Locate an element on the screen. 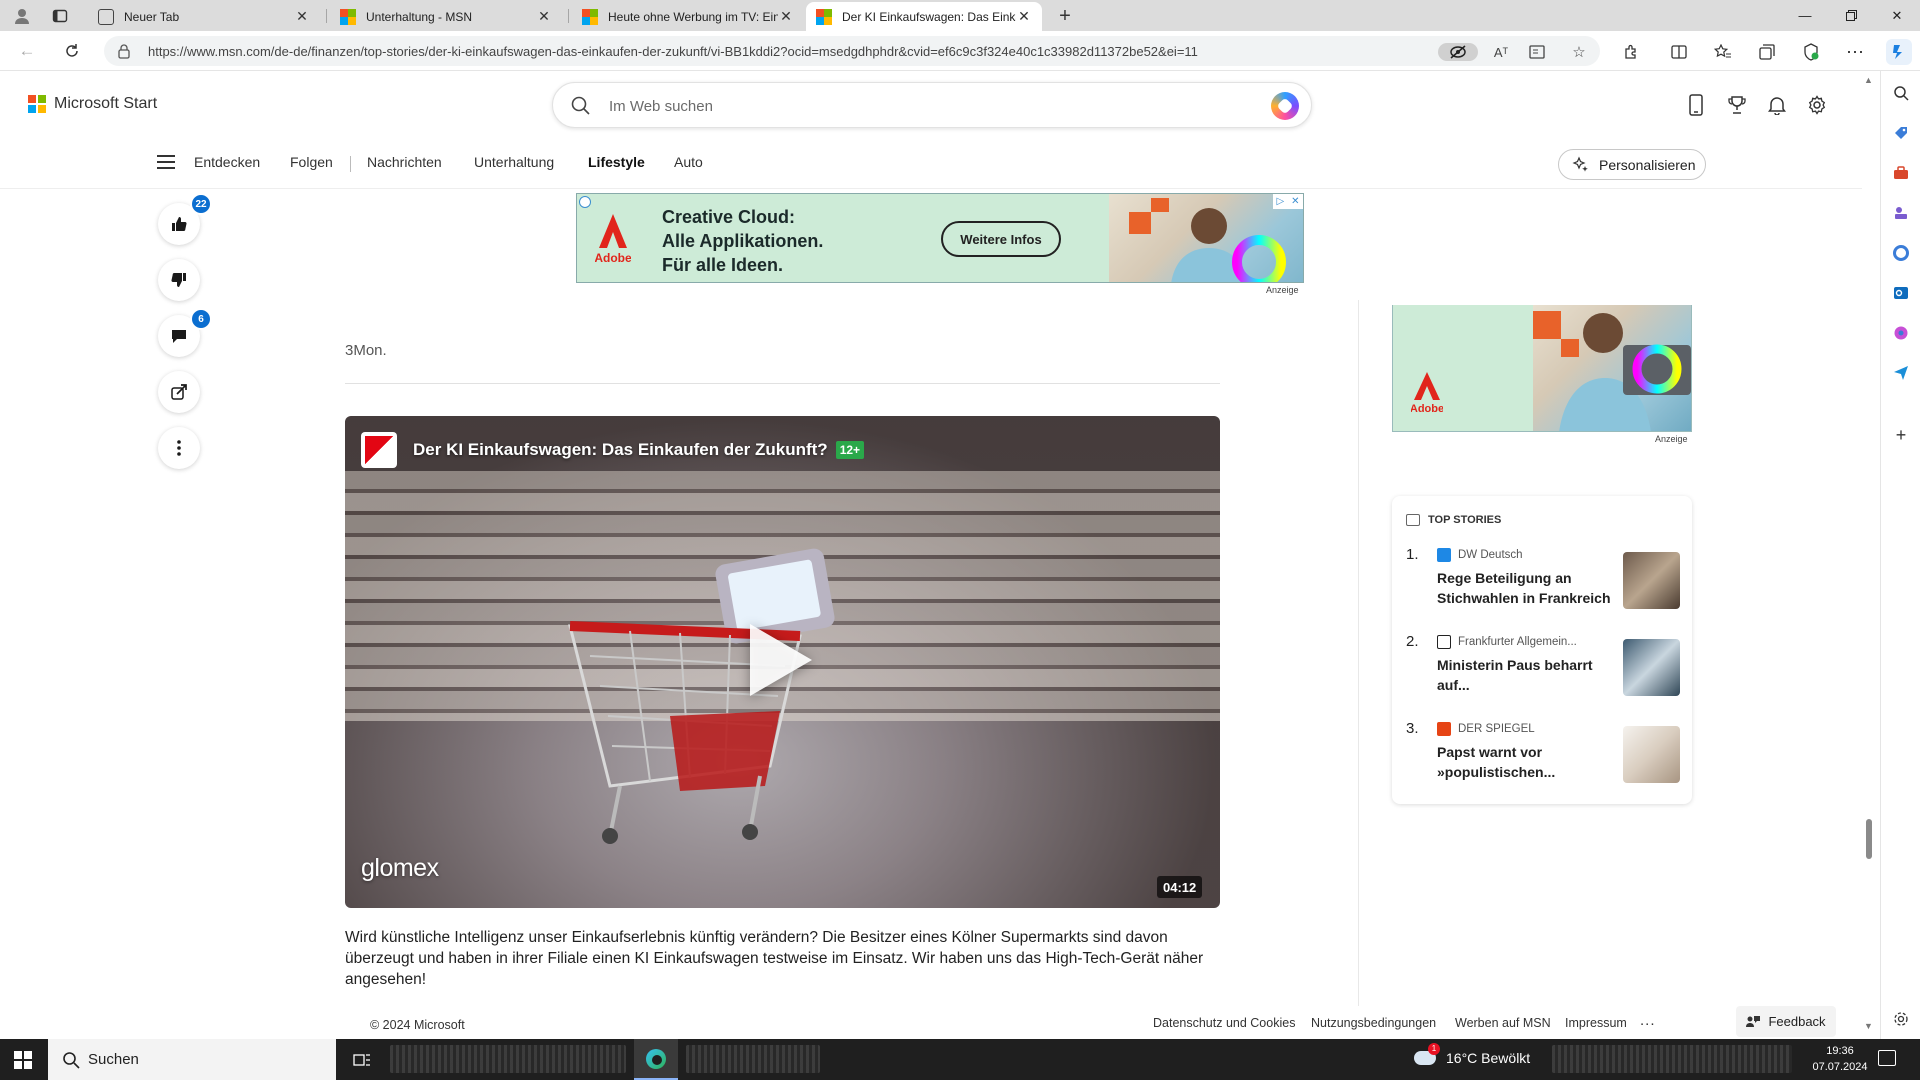  close-window-icon: ✕ is located at coordinates (1897, 15).